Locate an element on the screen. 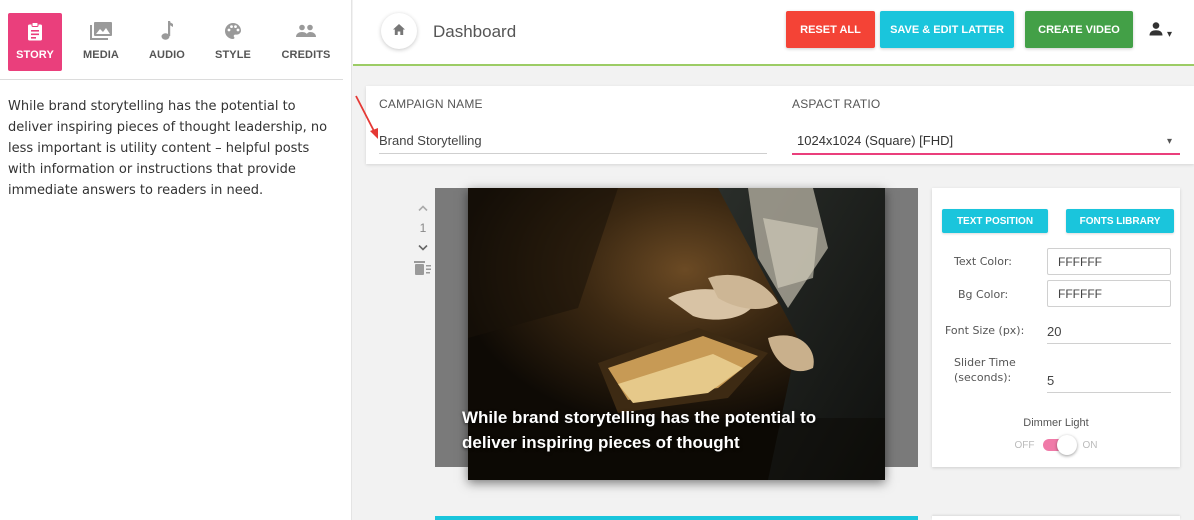  annotation-arrow-icon is located at coordinates (366, 117).